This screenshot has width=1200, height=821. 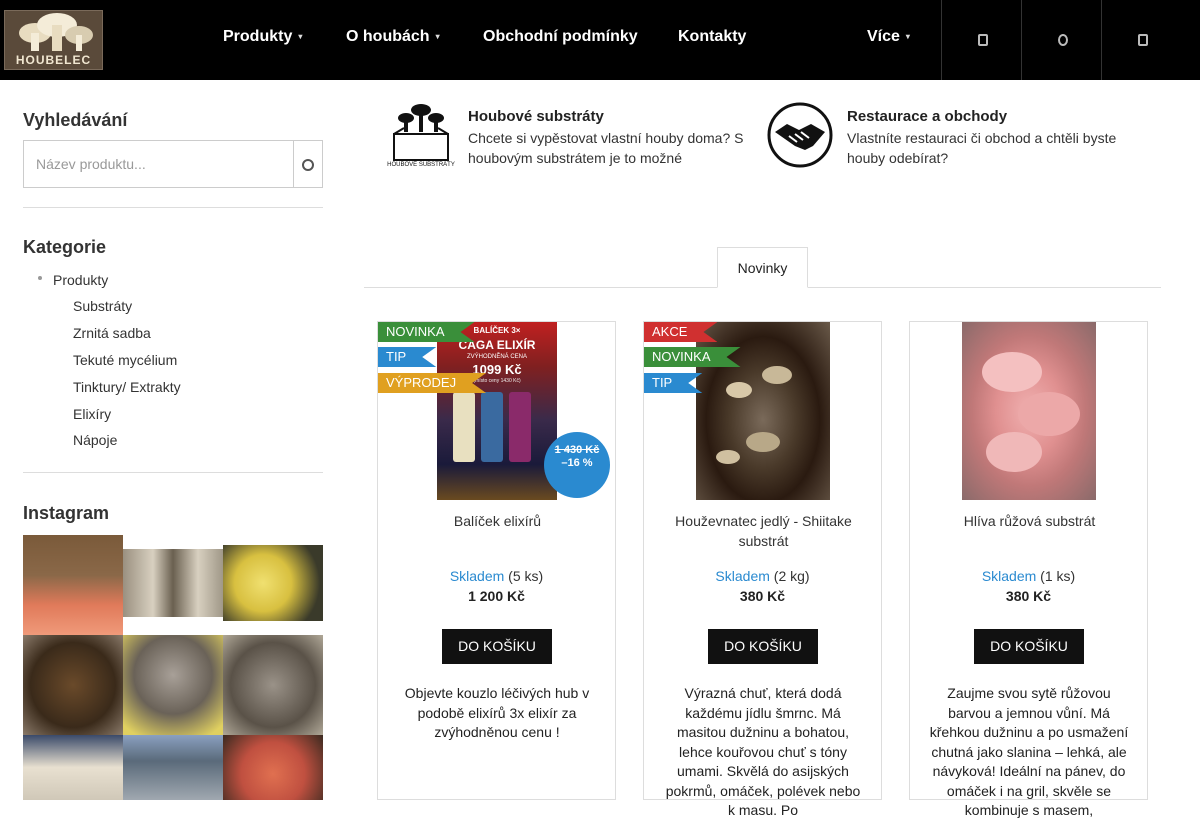 What do you see at coordinates (791, 576) in the screenshot?
I see `stock-qty: (2 kg)` at bounding box center [791, 576].